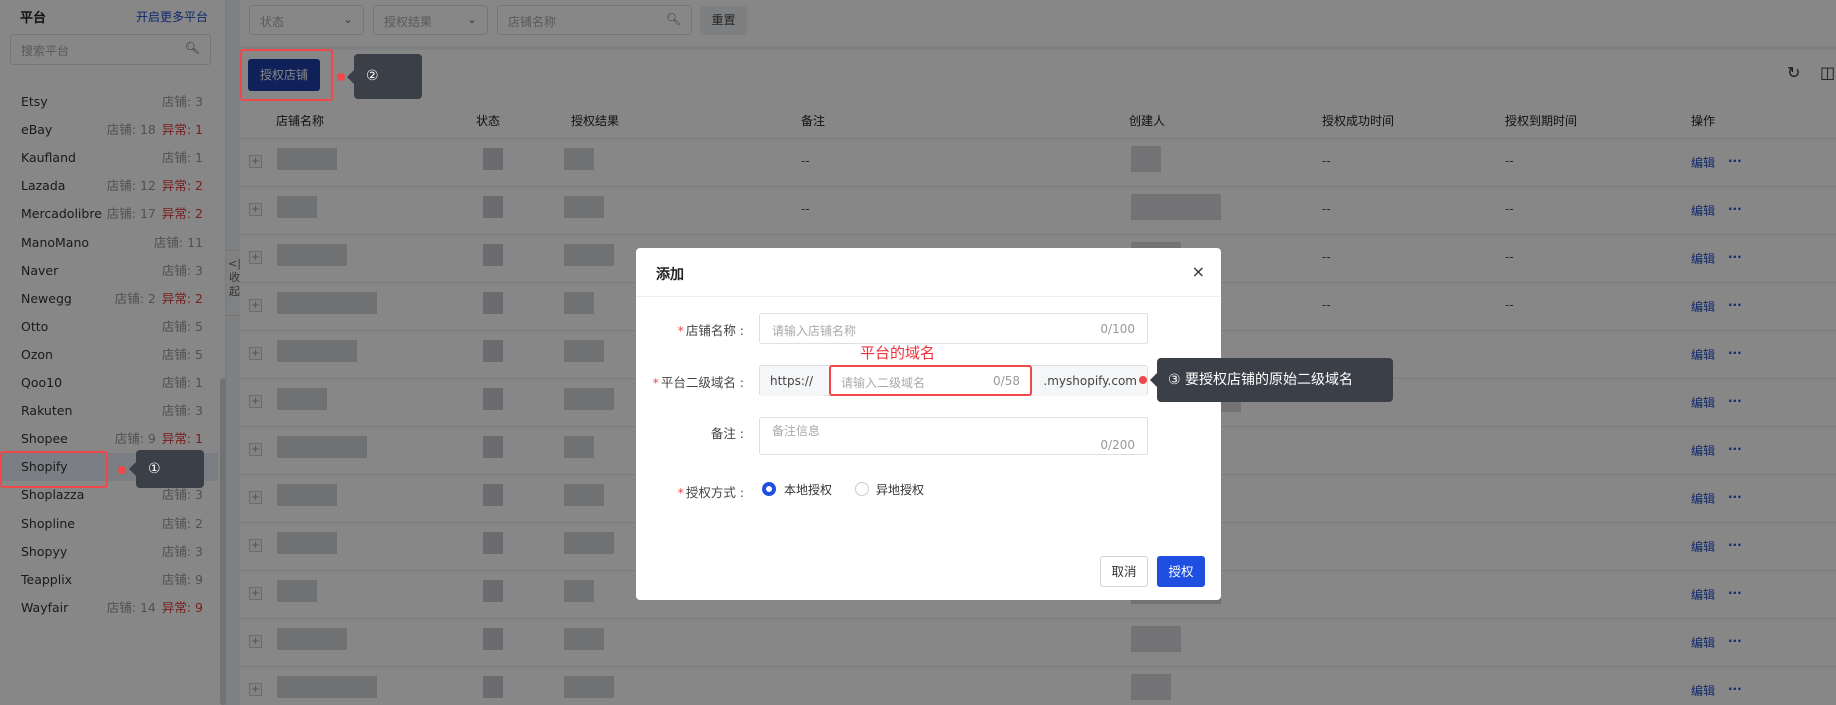 This screenshot has height=705, width=1836. Describe the element at coordinates (900, 489) in the screenshot. I see `remote-auth-label: 异地授权` at that location.